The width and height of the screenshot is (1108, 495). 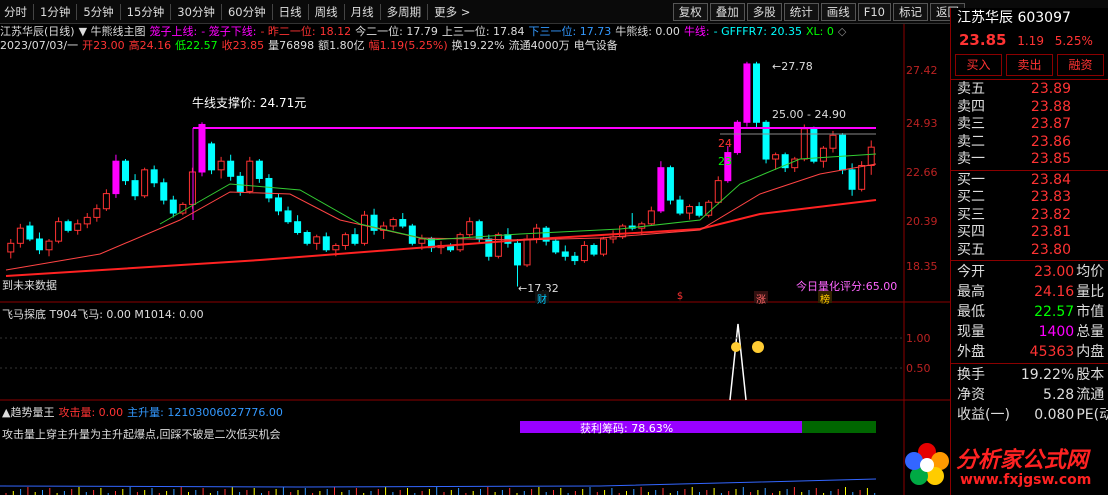 I want to click on buy-button: 买入, so click(x=978, y=65).